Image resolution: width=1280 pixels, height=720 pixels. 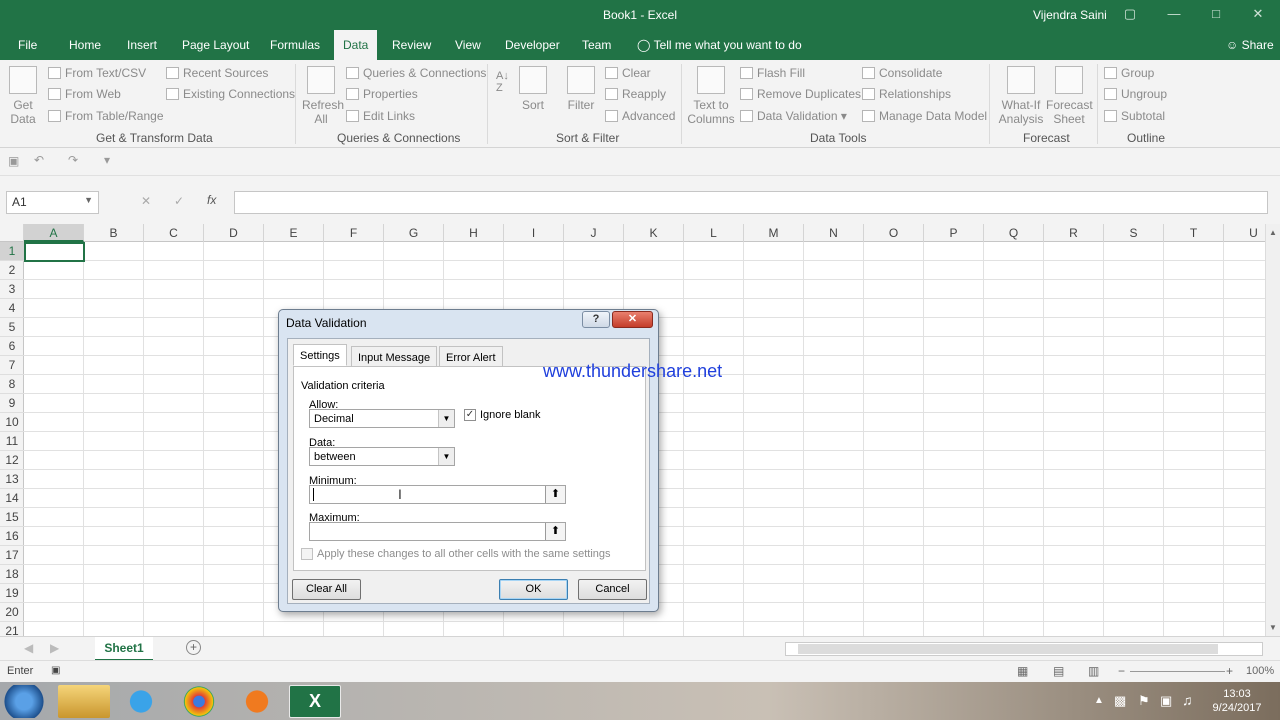 What do you see at coordinates (382, 94) in the screenshot?
I see `properties-button: Properties` at bounding box center [382, 94].